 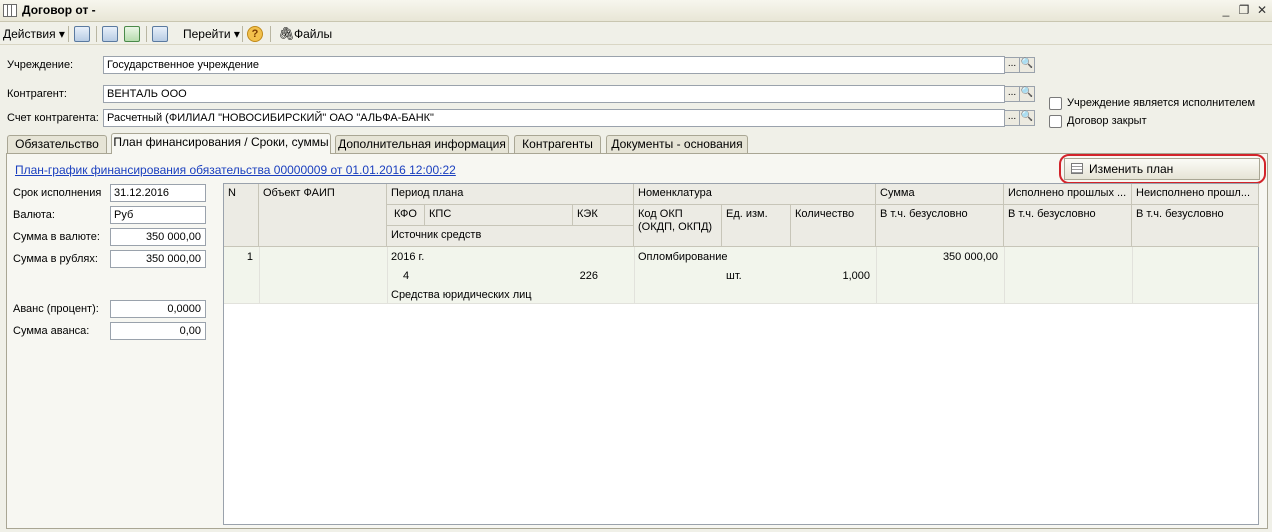 What do you see at coordinates (1195, 226) in the screenshot?
I see `col-header-undone-unconditional: В т.ч. безусловно` at bounding box center [1195, 226].